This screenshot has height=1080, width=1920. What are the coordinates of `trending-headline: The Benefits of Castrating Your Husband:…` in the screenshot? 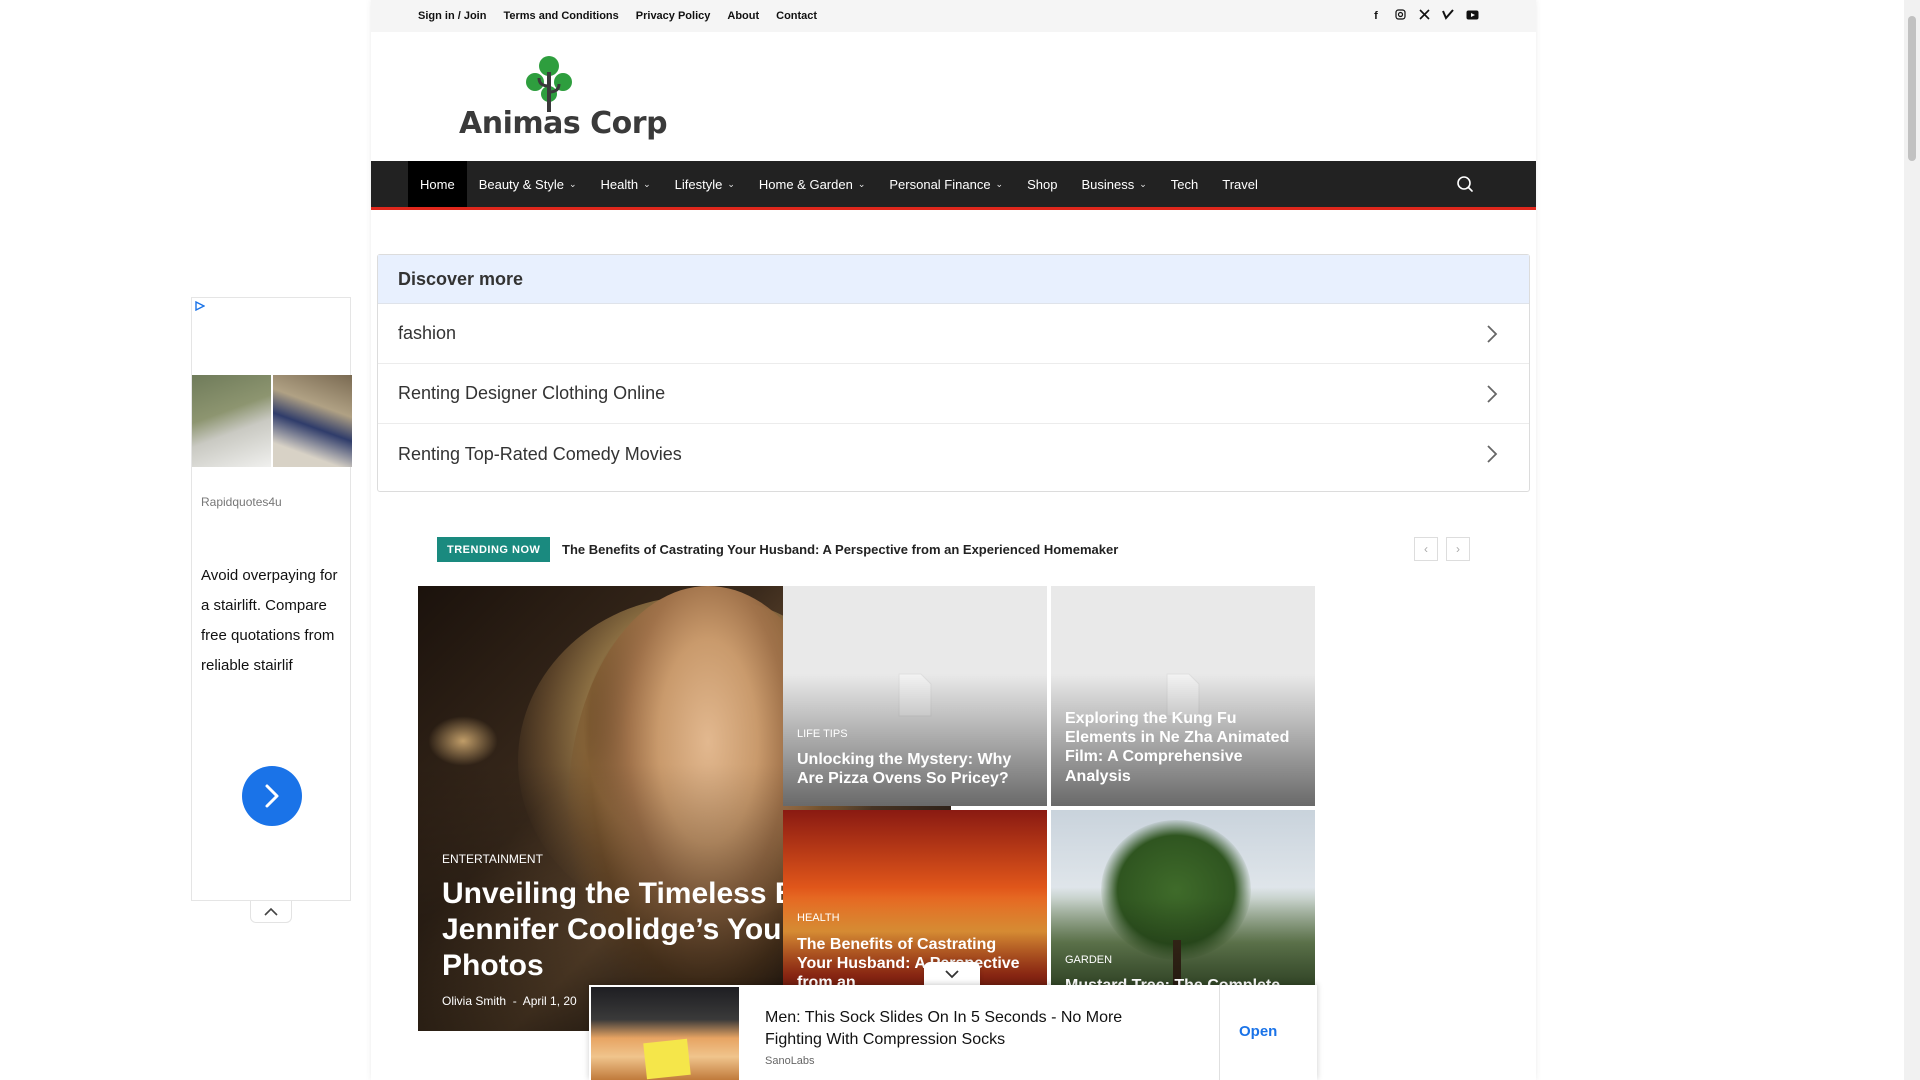 It's located at (840, 549).